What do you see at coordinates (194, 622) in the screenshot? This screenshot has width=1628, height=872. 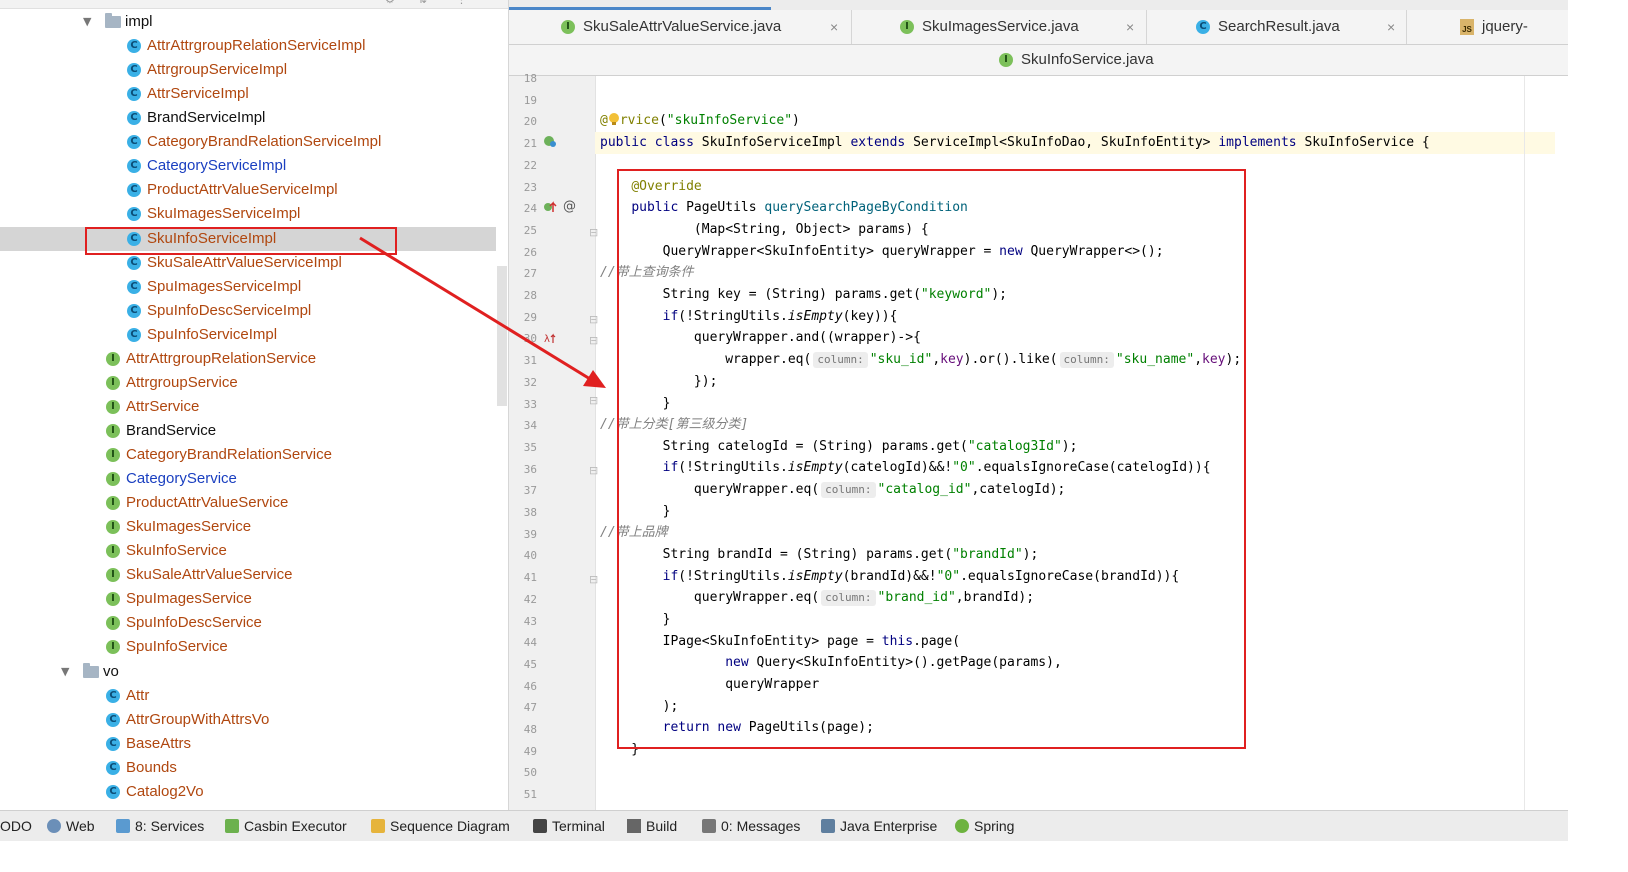 I see `tree-item-label: SpuInfoDescService` at bounding box center [194, 622].